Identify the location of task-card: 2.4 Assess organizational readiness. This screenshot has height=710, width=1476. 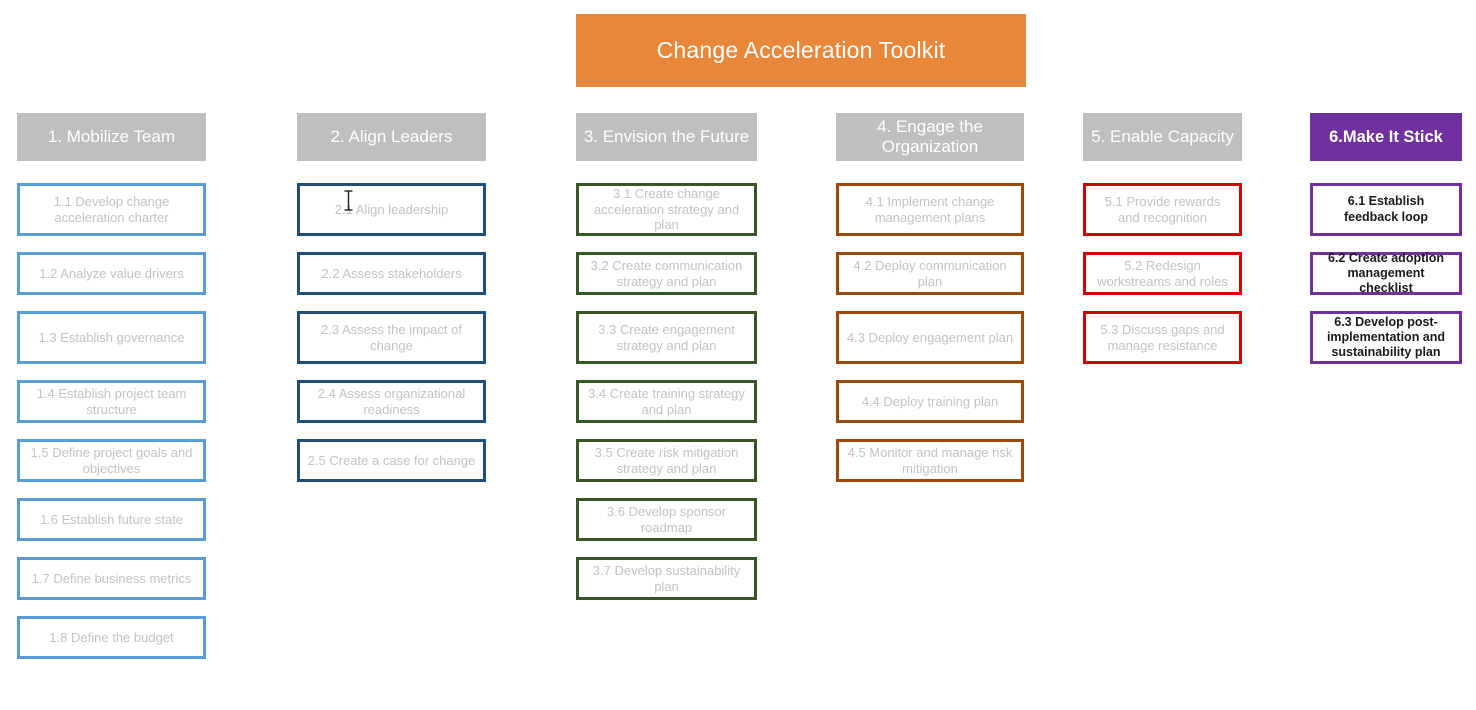
(391, 401).